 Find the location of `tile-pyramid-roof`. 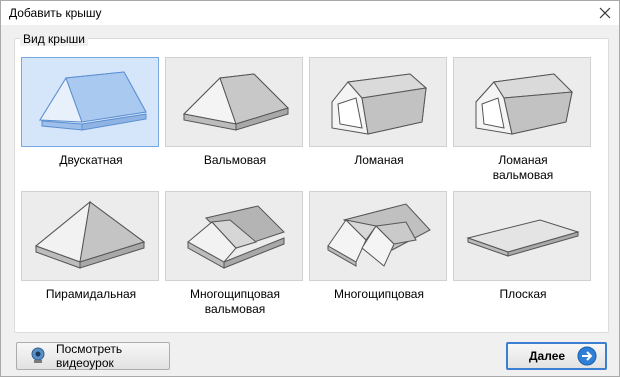

tile-pyramid-roof is located at coordinates (90, 236).